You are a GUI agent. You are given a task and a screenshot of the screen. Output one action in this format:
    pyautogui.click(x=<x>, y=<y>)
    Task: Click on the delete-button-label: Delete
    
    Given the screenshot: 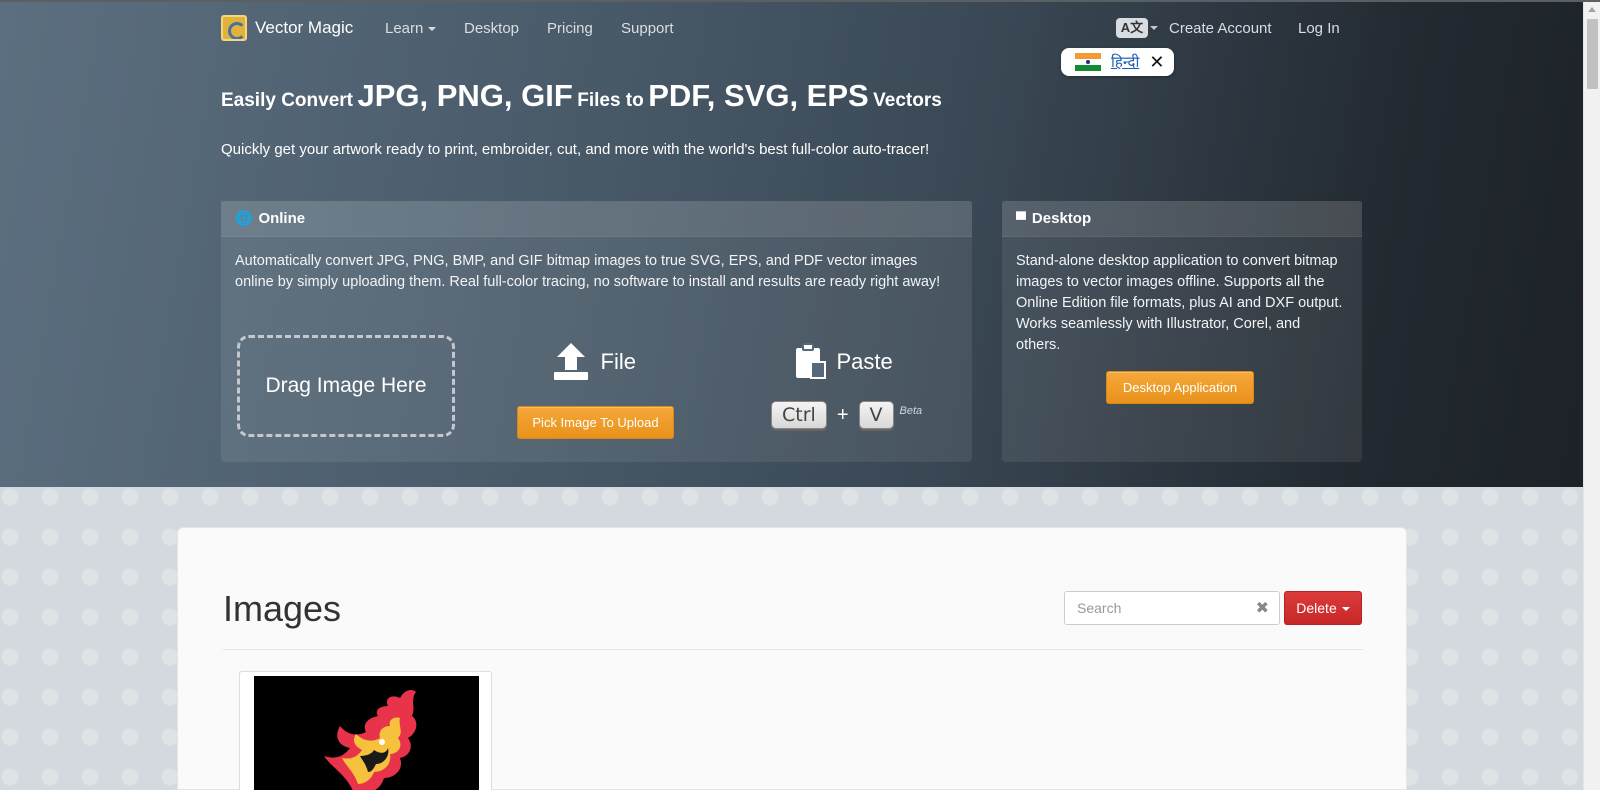 What is the action you would take?
    pyautogui.click(x=1316, y=608)
    